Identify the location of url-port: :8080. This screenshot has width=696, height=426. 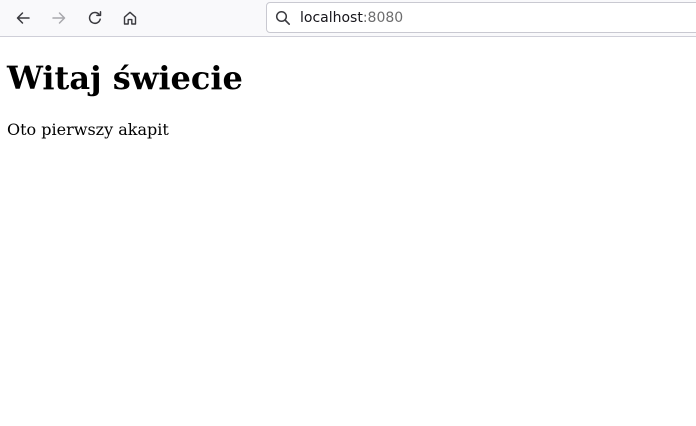
(383, 18).